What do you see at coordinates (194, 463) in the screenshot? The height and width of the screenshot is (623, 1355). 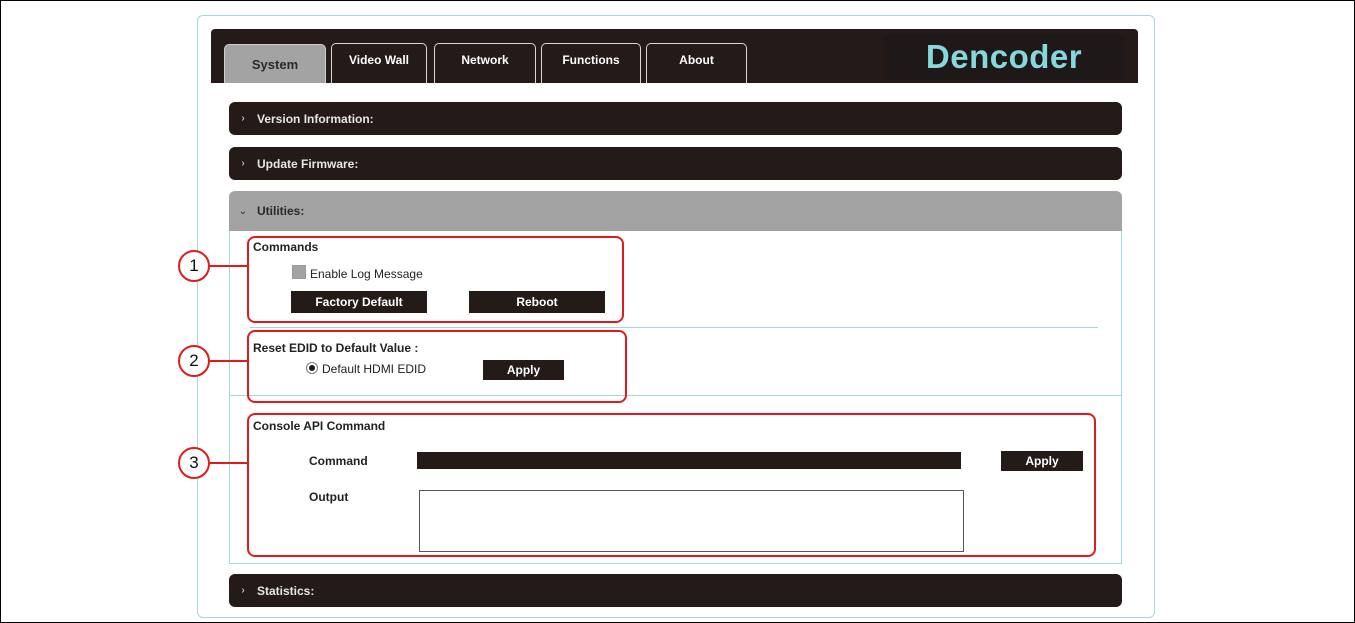 I see `callout-3: 3` at bounding box center [194, 463].